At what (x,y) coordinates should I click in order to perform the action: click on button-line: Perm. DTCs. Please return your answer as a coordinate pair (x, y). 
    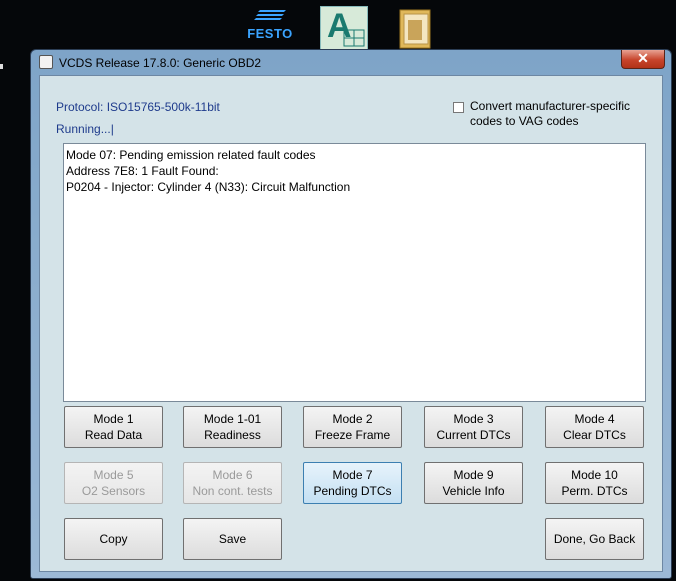
    Looking at the image, I should click on (594, 491).